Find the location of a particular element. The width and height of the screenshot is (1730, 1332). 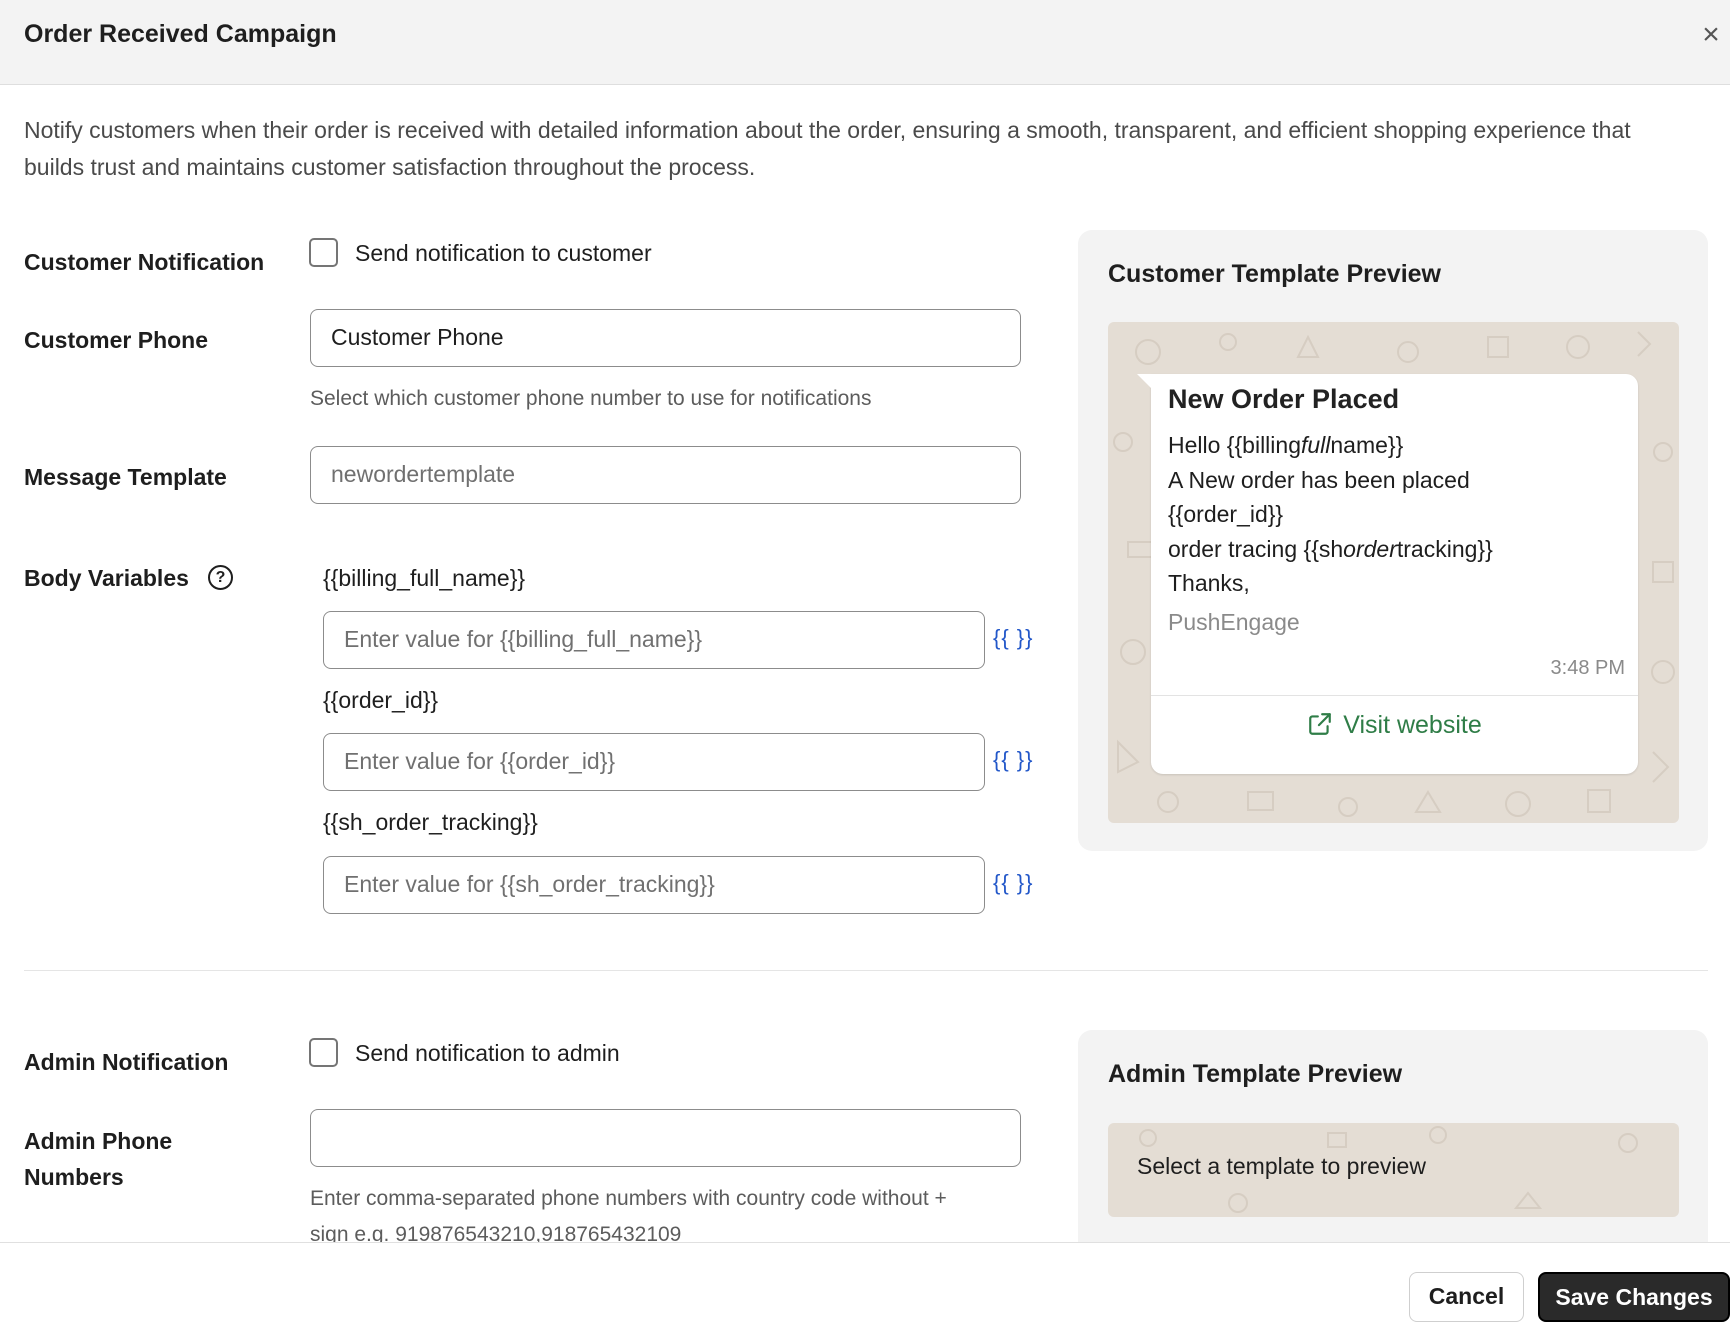

admin-phone-label: Admin Phone is located at coordinates (98, 1141).